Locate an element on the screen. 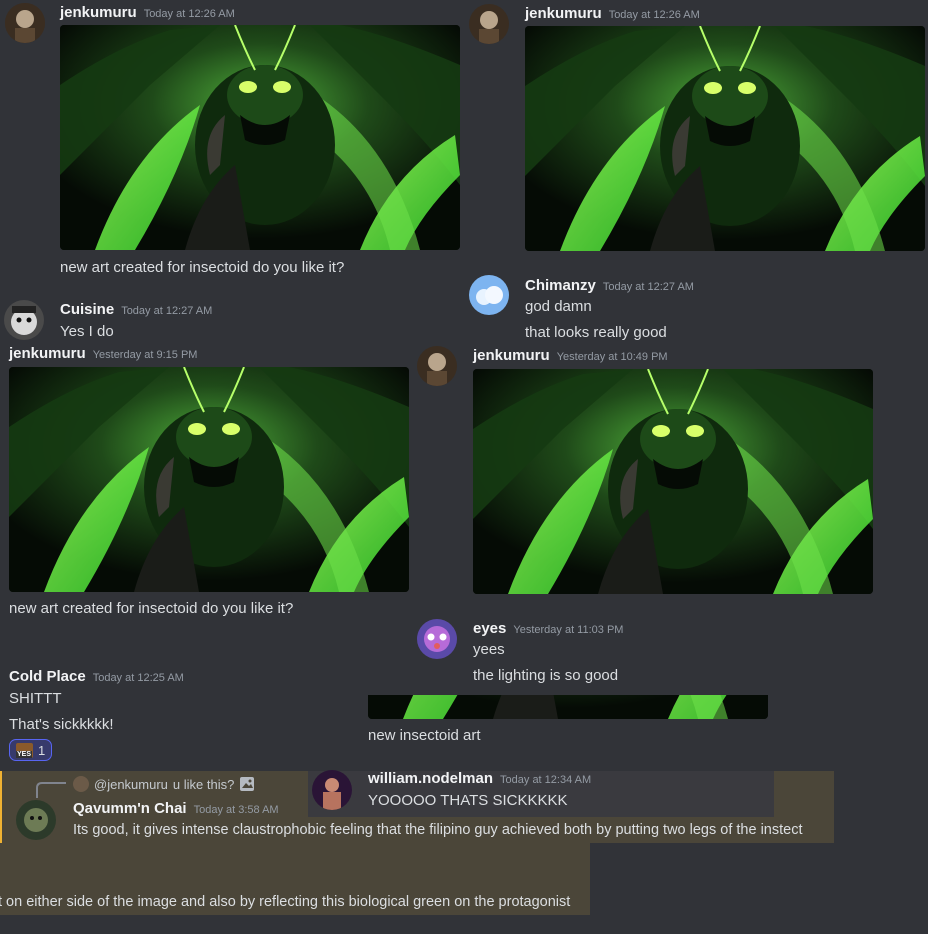 The height and width of the screenshot is (934, 928). message-header: Chimanzy Today at 12:27 AM is located at coordinates (609, 286).